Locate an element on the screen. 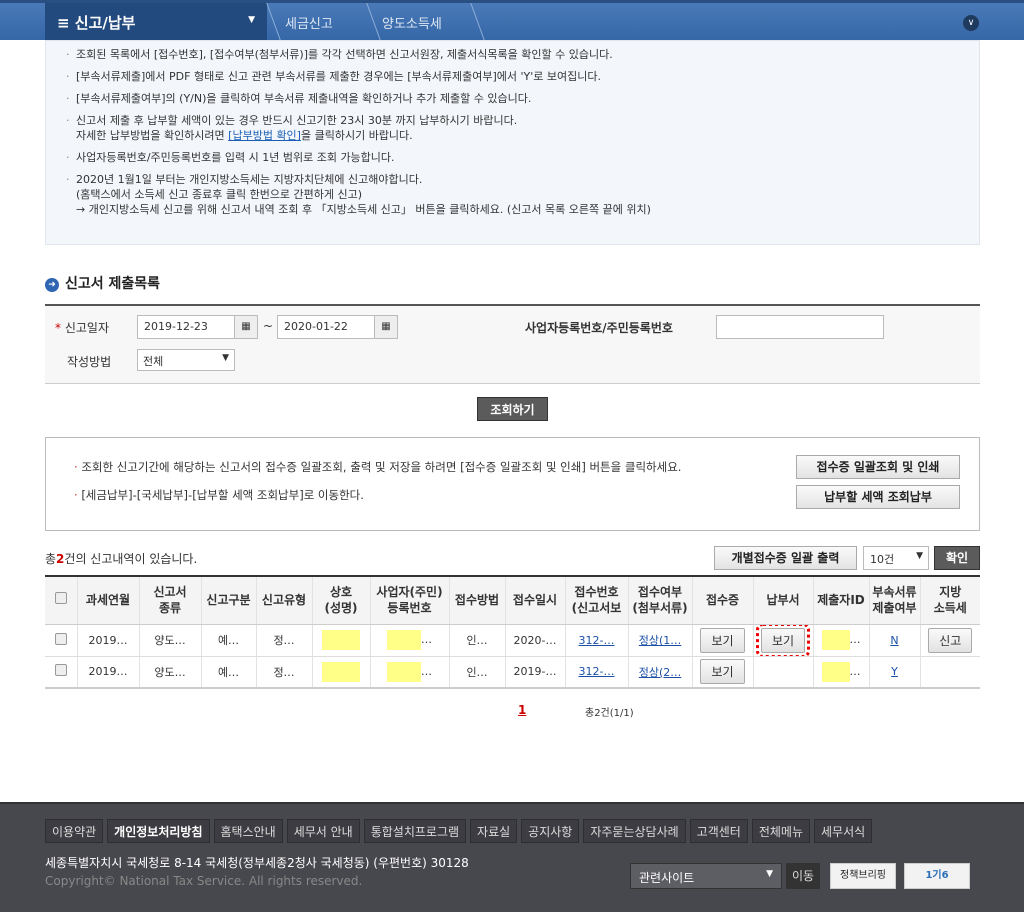 This screenshot has height=912, width=1024. breadcrumb-separator is located at coordinates (367, 21).